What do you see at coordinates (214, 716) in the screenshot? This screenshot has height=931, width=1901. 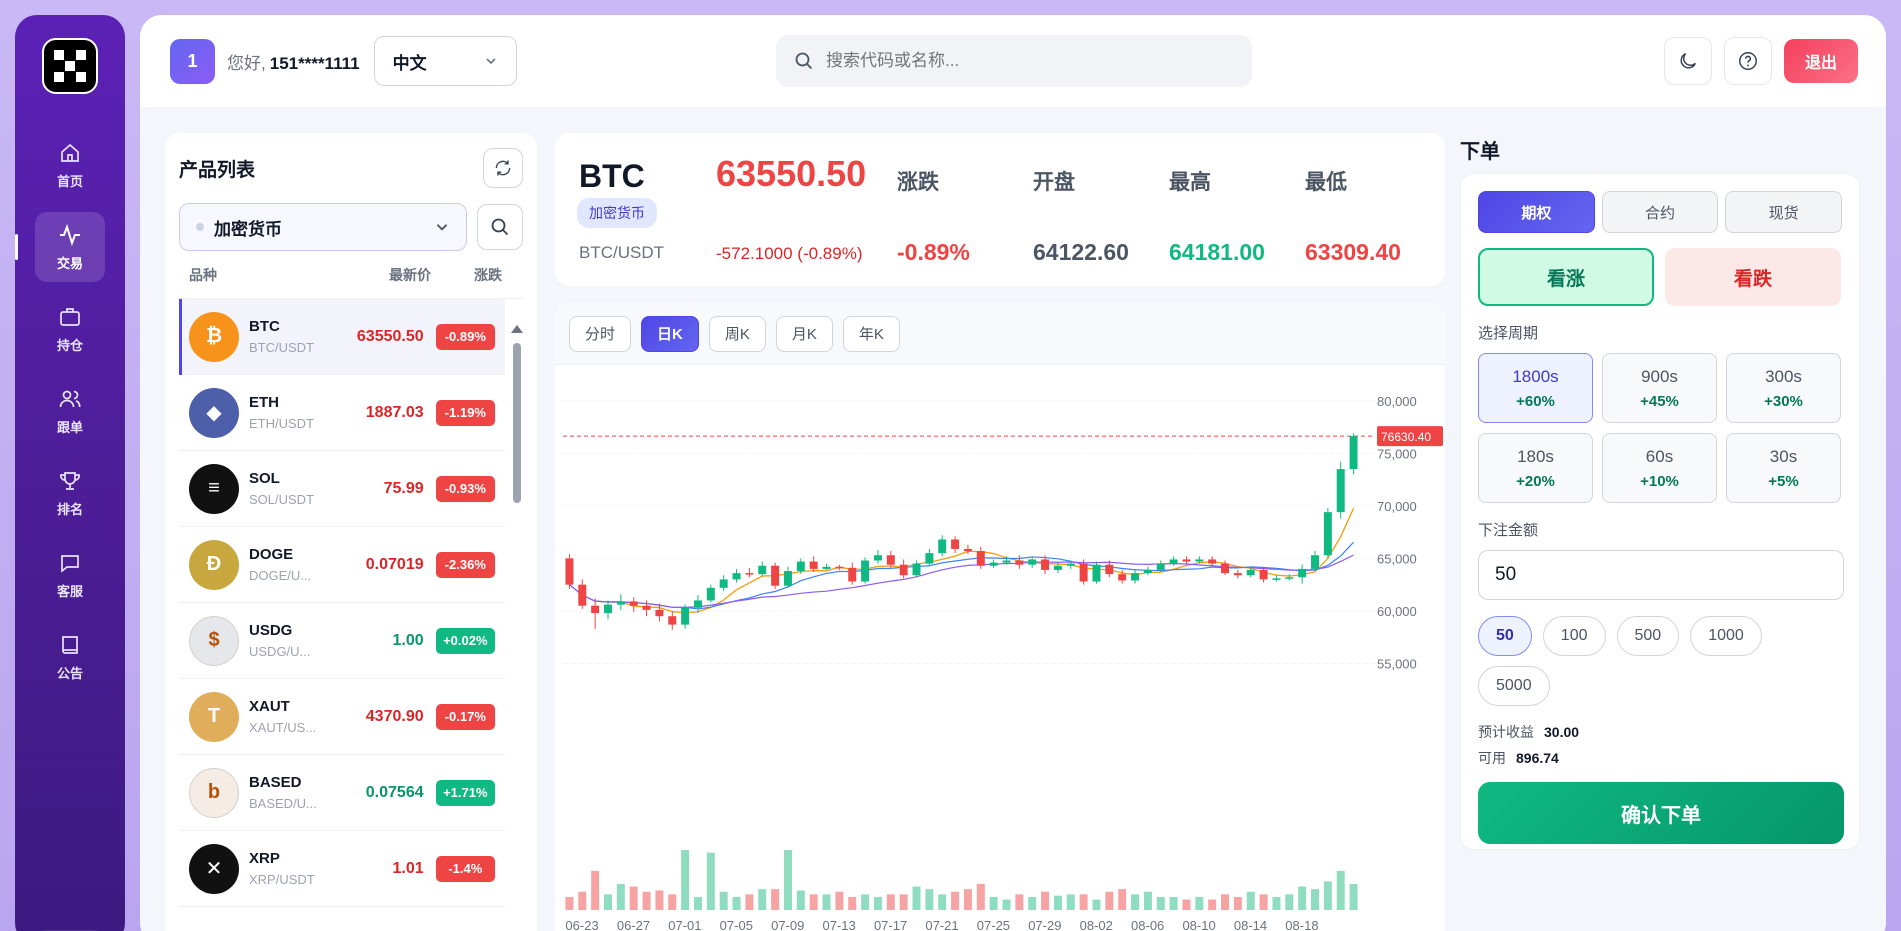 I see `coin-glyph: T` at bounding box center [214, 716].